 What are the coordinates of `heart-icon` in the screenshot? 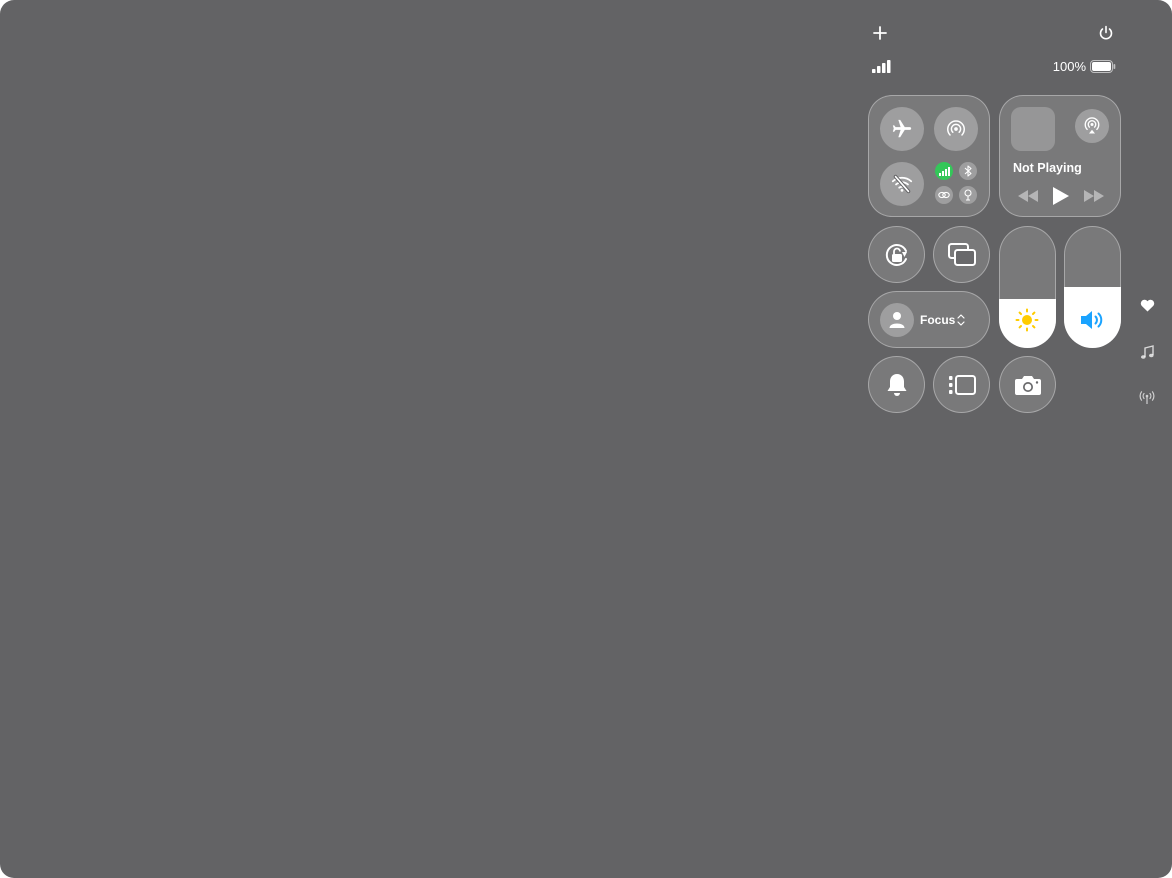 It's located at (1147, 305).